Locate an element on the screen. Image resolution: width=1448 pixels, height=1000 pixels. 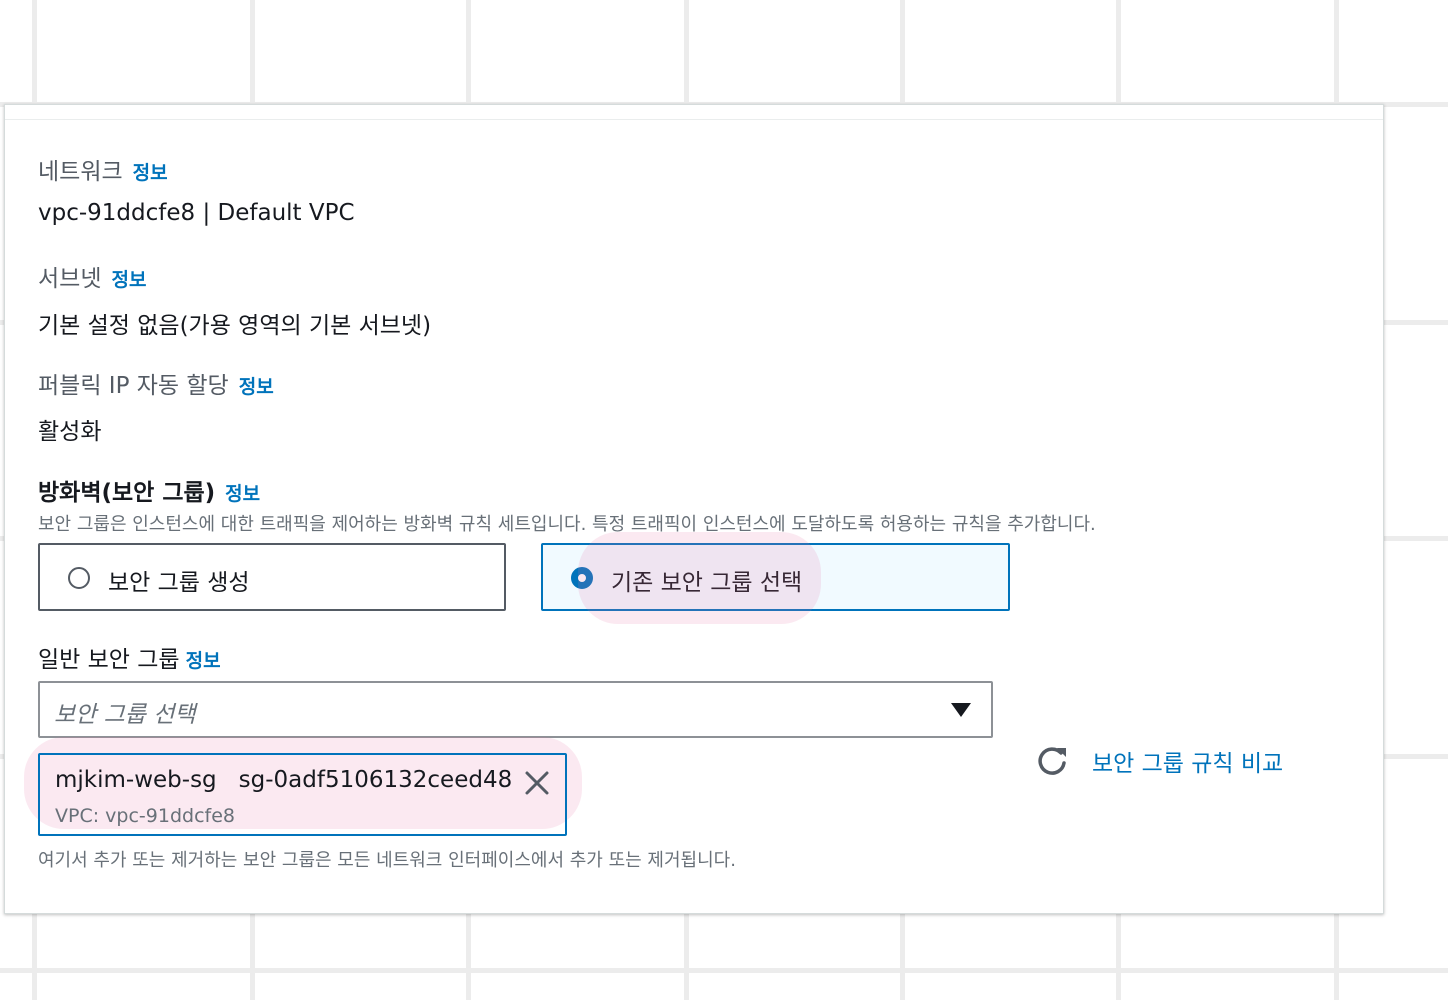
compare-sg-rules-link: 보안 그룹 규칙 비교 is located at coordinates (1187, 761).